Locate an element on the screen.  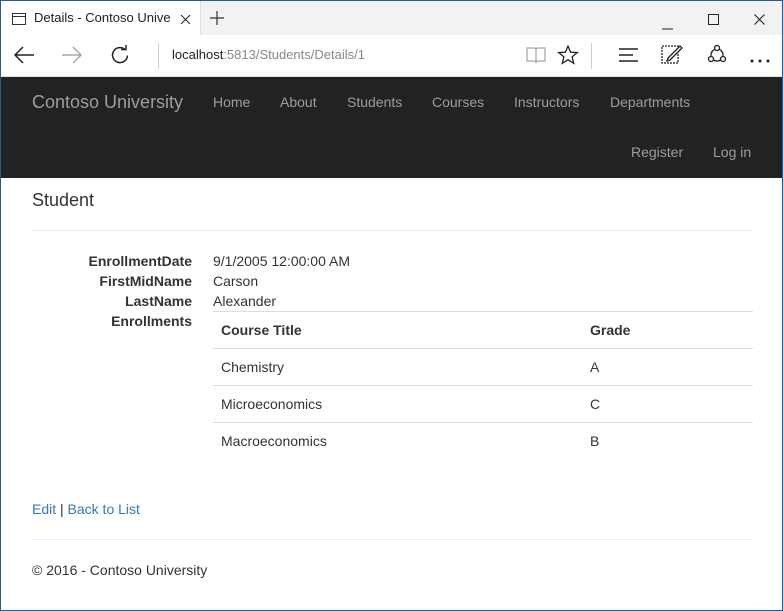
close-window-icon is located at coordinates (759, 20).